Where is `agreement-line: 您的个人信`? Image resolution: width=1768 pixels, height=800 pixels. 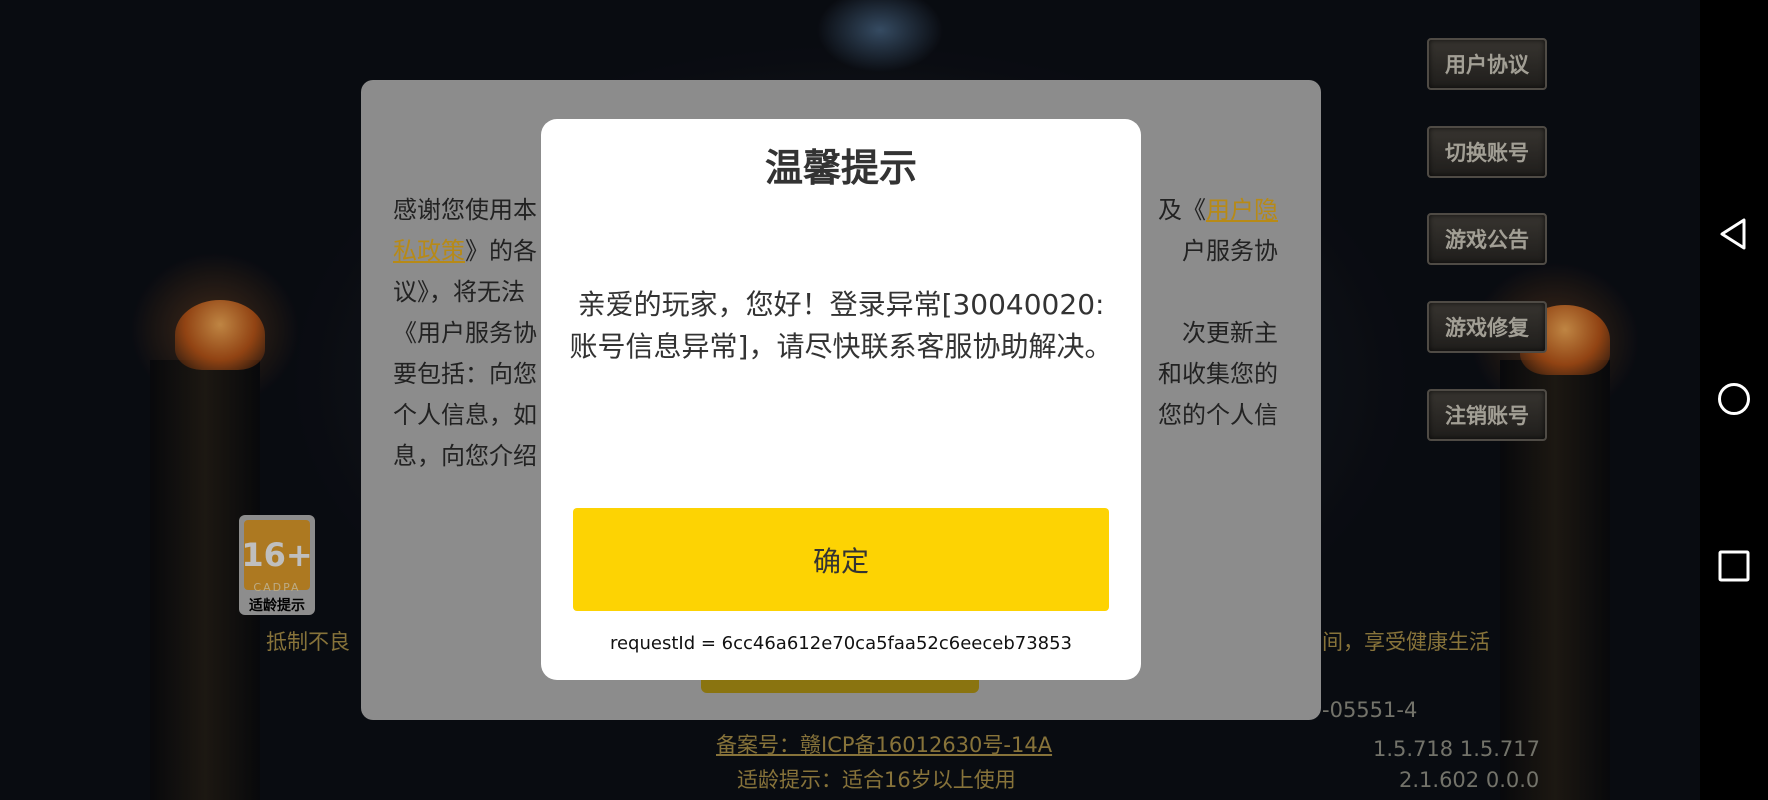 agreement-line: 您的个人信 is located at coordinates (1218, 415).